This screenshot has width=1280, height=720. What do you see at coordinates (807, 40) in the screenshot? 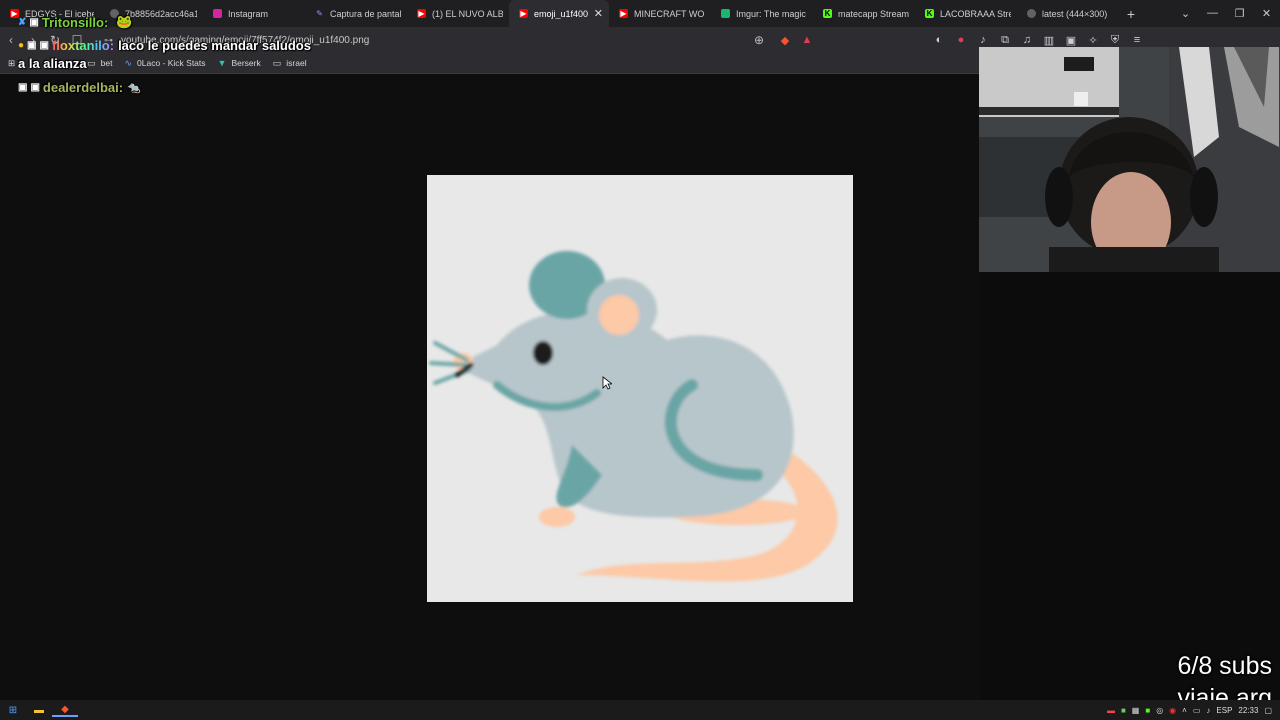
I see `brave-rewards-icon: ▲` at bounding box center [807, 40].